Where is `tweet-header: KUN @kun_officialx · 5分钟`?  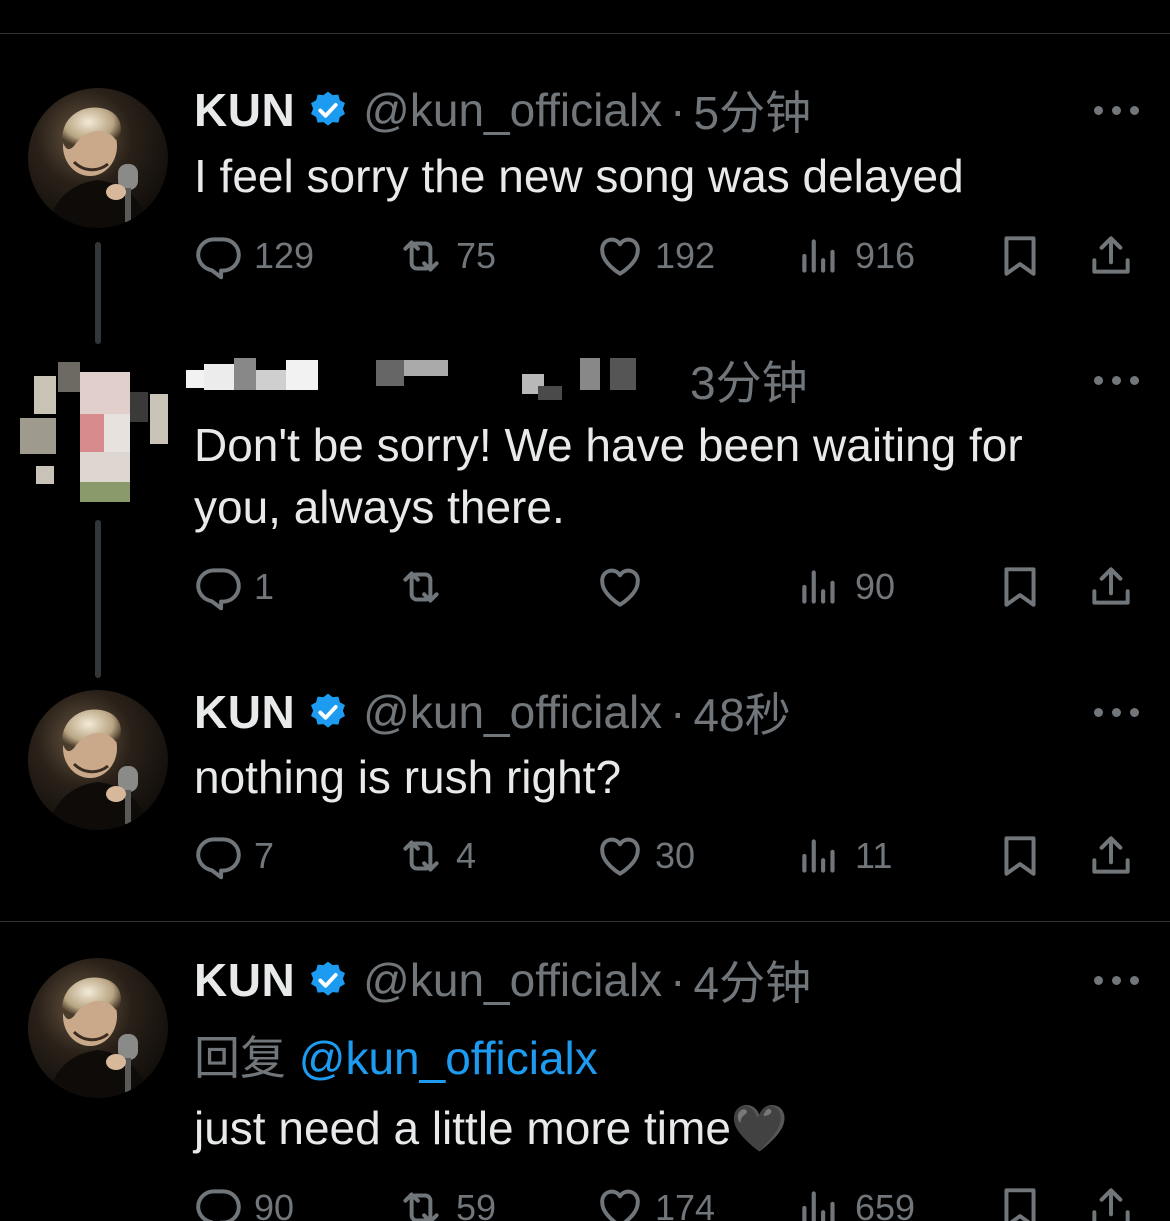 tweet-header: KUN @kun_officialx · 5分钟 is located at coordinates (502, 110).